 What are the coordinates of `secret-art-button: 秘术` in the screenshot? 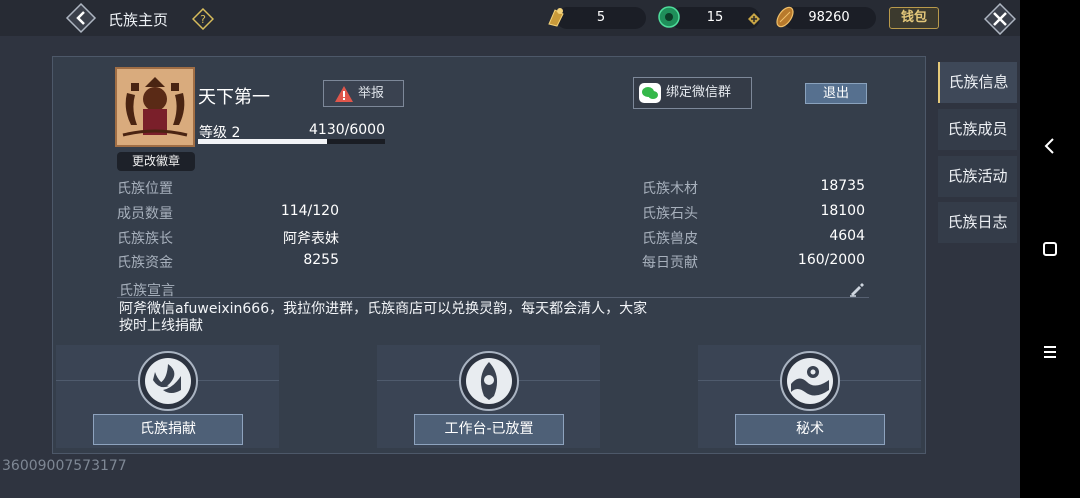 It's located at (810, 429).